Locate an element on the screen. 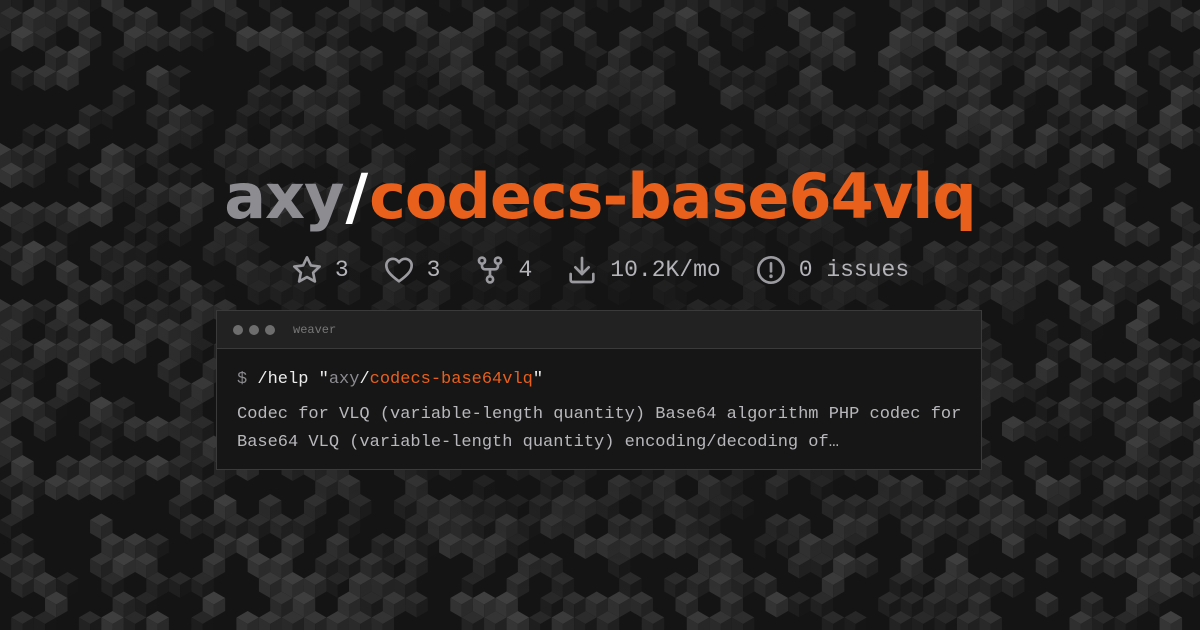 The height and width of the screenshot is (630, 1200). fork-icon is located at coordinates (490, 270).